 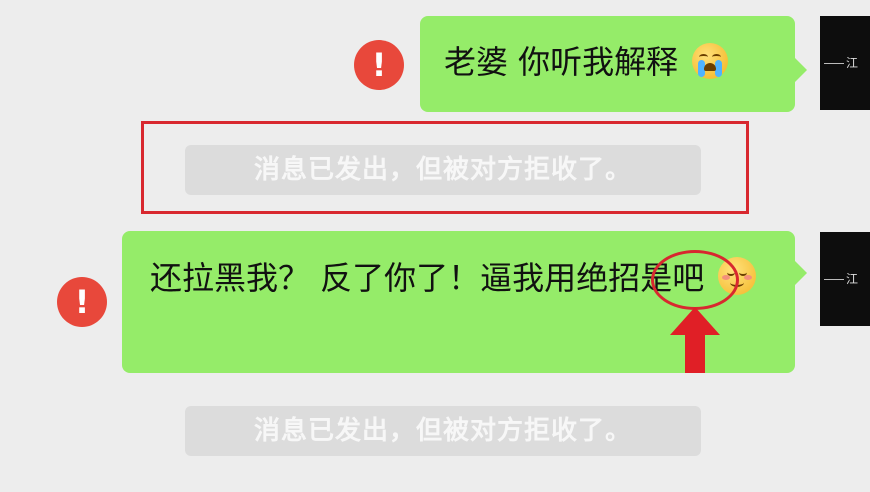 I want to click on message-text: 还拉黑我？ 反了你了！逼我用, so click(x=363, y=278).